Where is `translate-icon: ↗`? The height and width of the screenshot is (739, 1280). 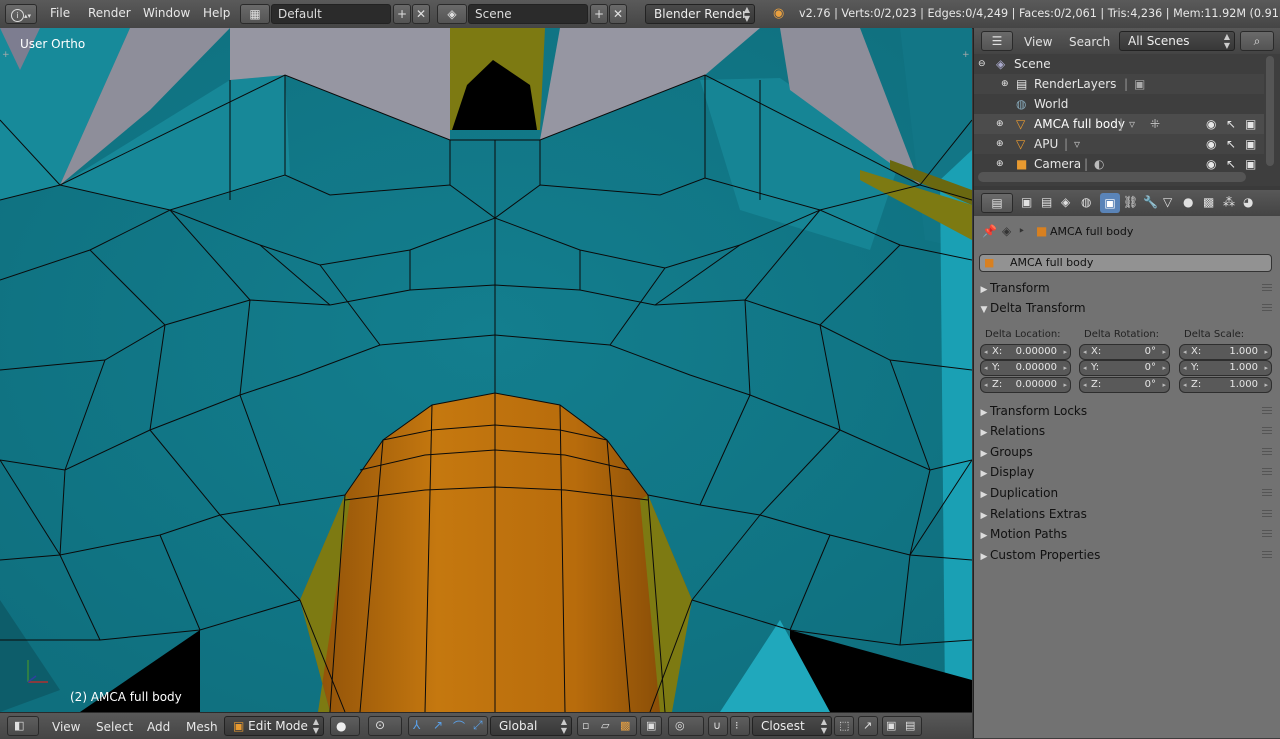 translate-icon: ↗ is located at coordinates (438, 725).